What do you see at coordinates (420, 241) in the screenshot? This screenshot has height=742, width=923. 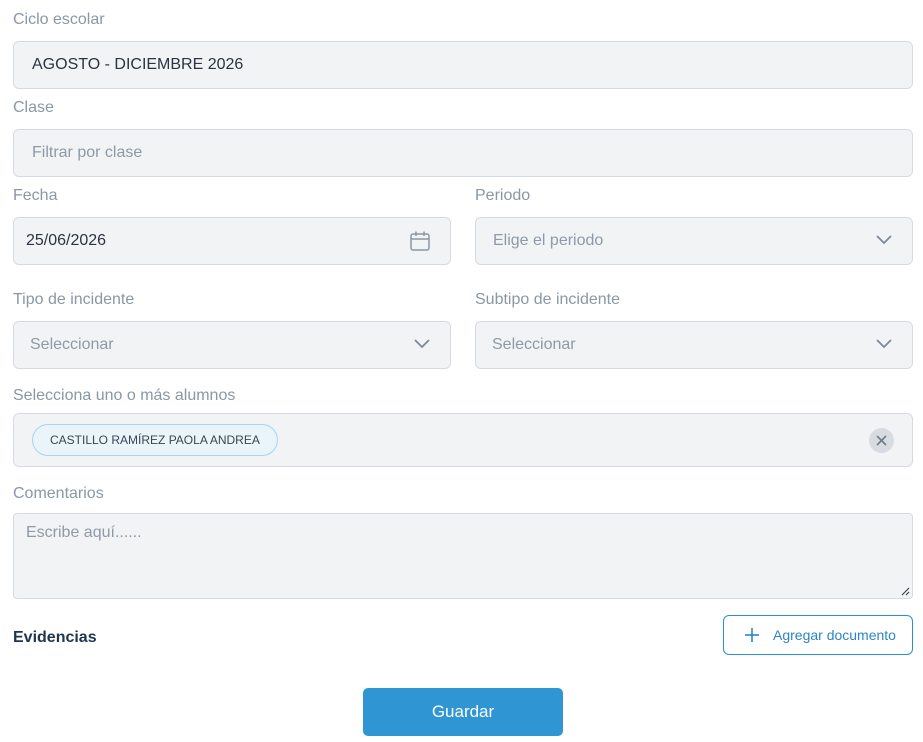 I see `calendar-icon` at bounding box center [420, 241].